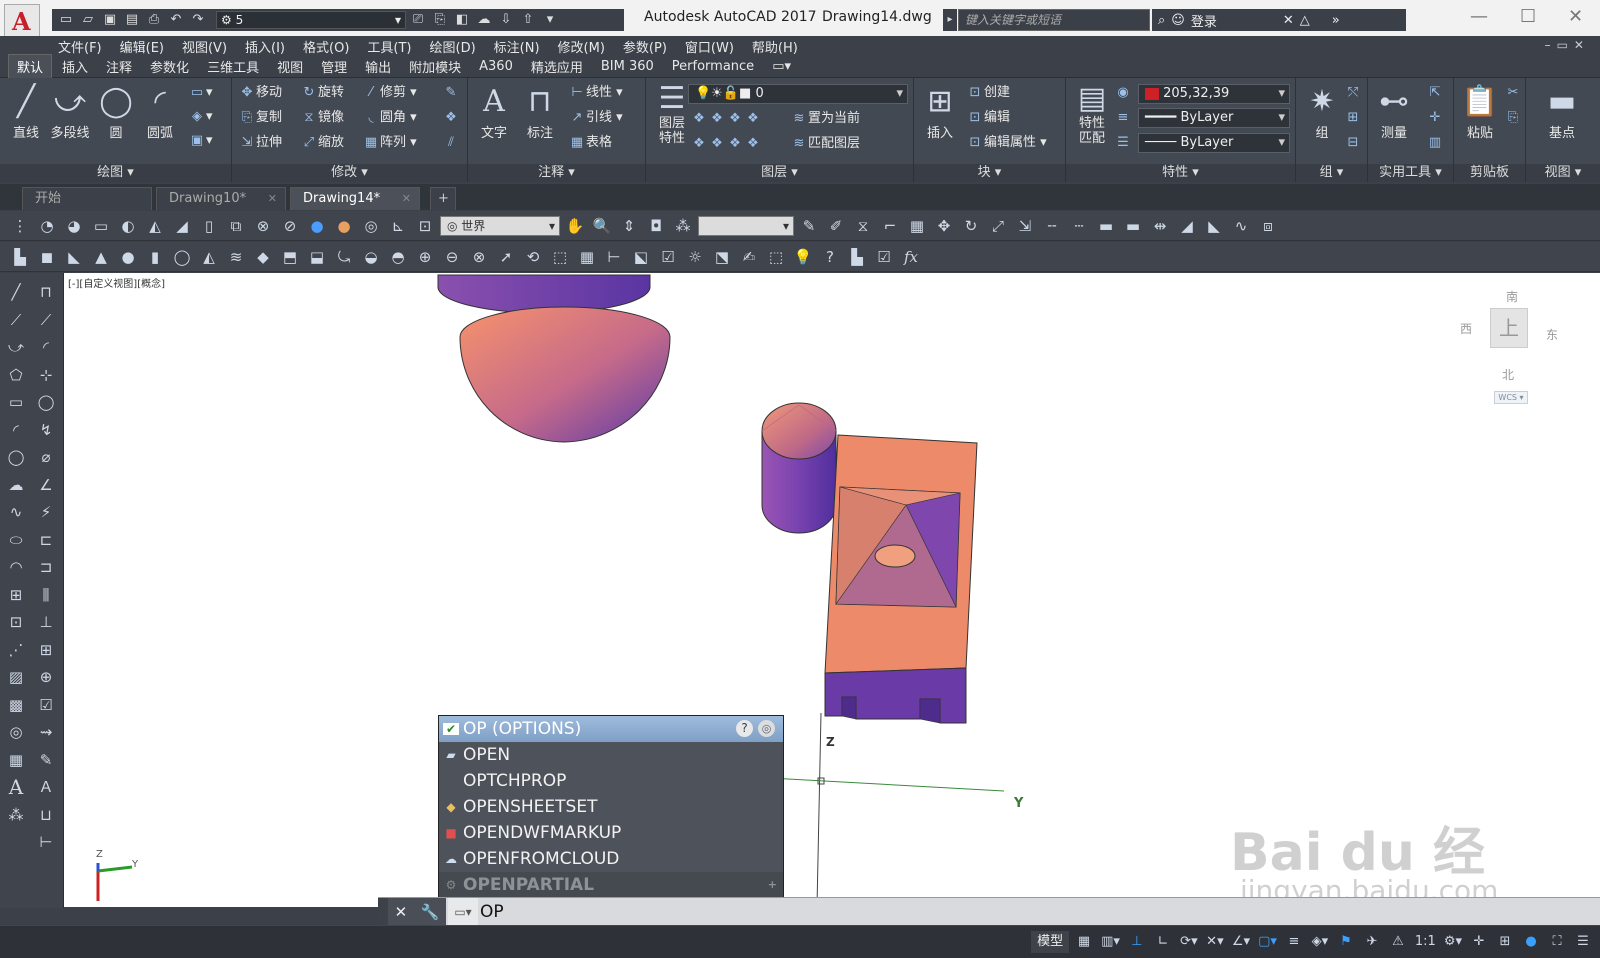 Image resolution: width=1600 pixels, height=958 pixels. I want to click on zoom-icon: 🔍, so click(602, 226).